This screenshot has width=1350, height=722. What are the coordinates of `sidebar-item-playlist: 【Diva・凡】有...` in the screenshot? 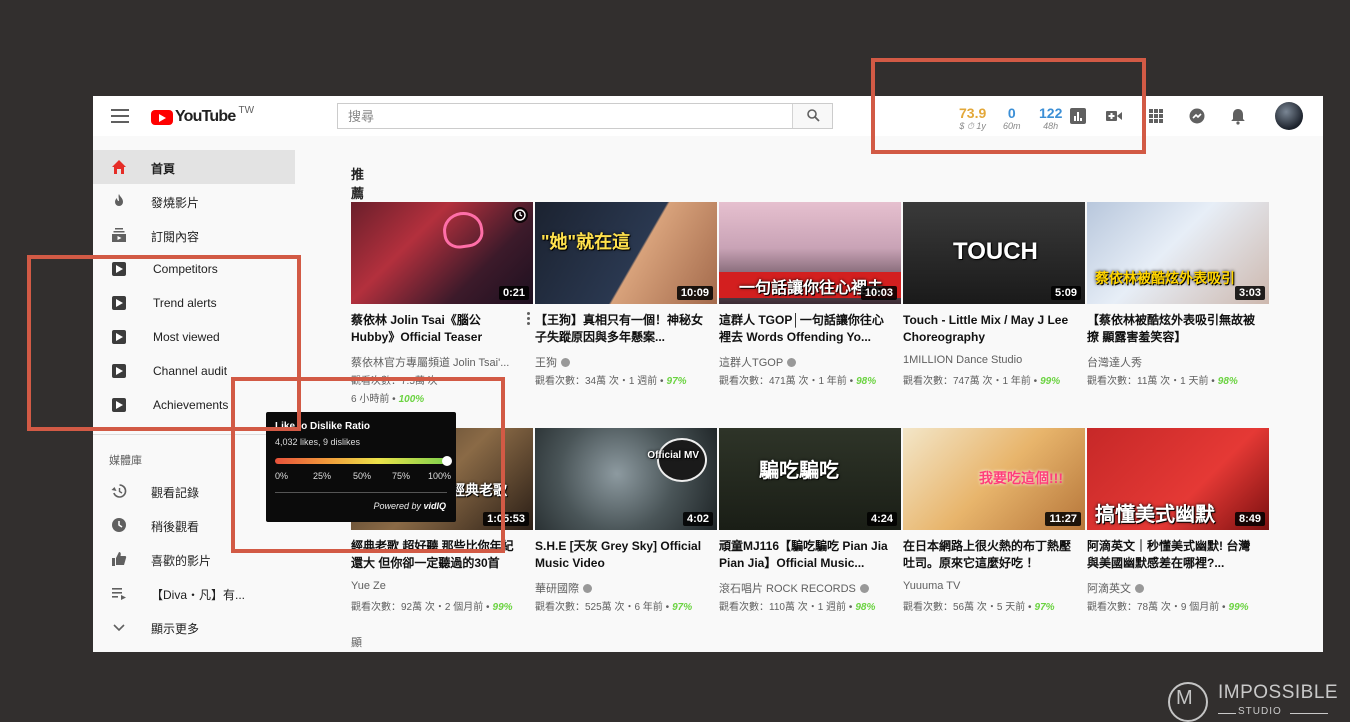 It's located at (194, 593).